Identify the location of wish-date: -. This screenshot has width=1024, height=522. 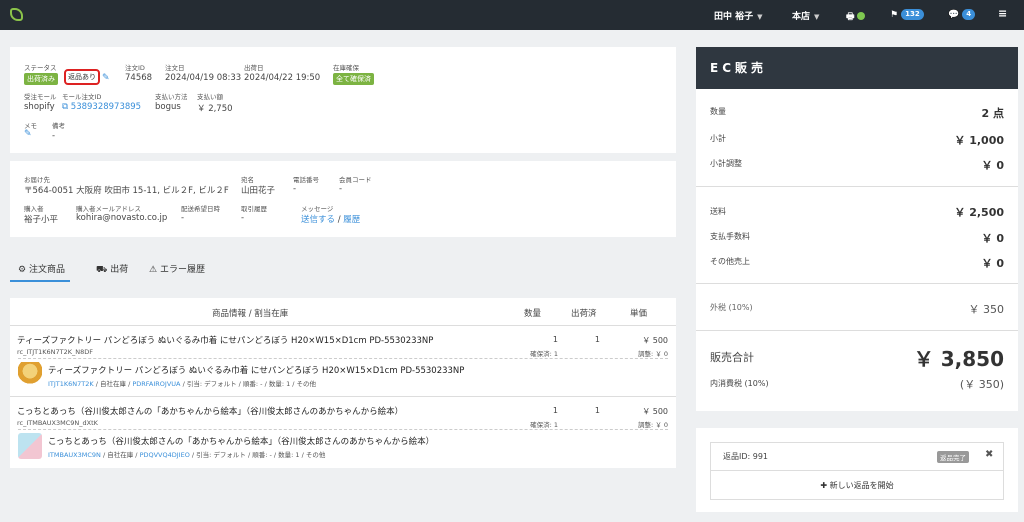
(183, 218).